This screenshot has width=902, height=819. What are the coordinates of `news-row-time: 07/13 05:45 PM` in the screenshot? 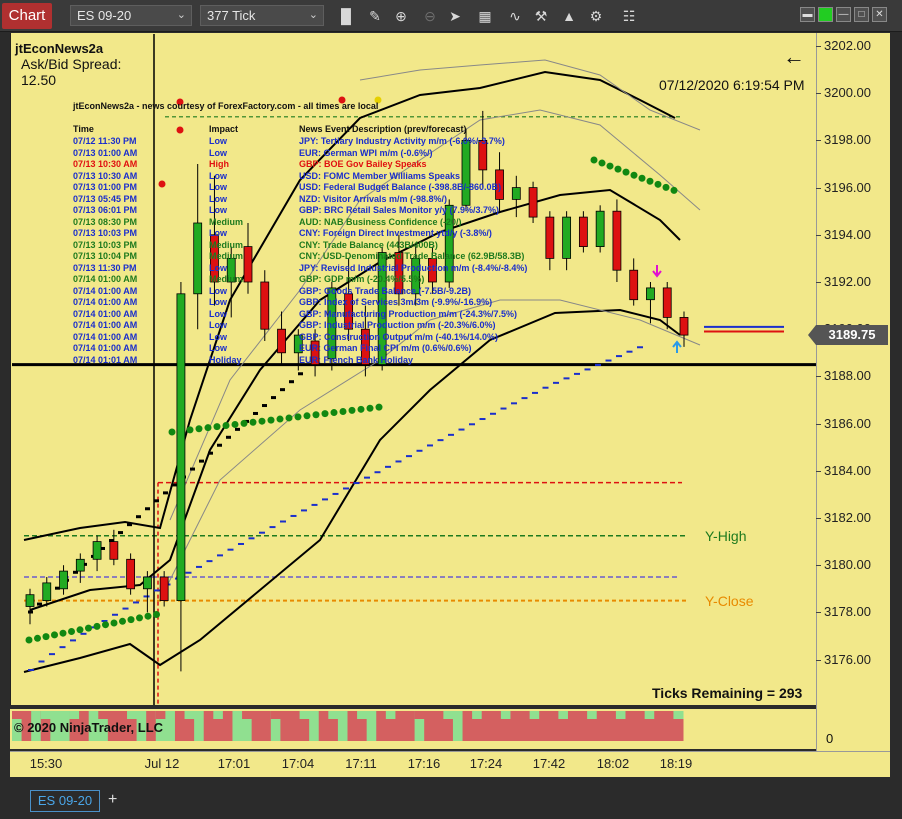 It's located at (105, 198).